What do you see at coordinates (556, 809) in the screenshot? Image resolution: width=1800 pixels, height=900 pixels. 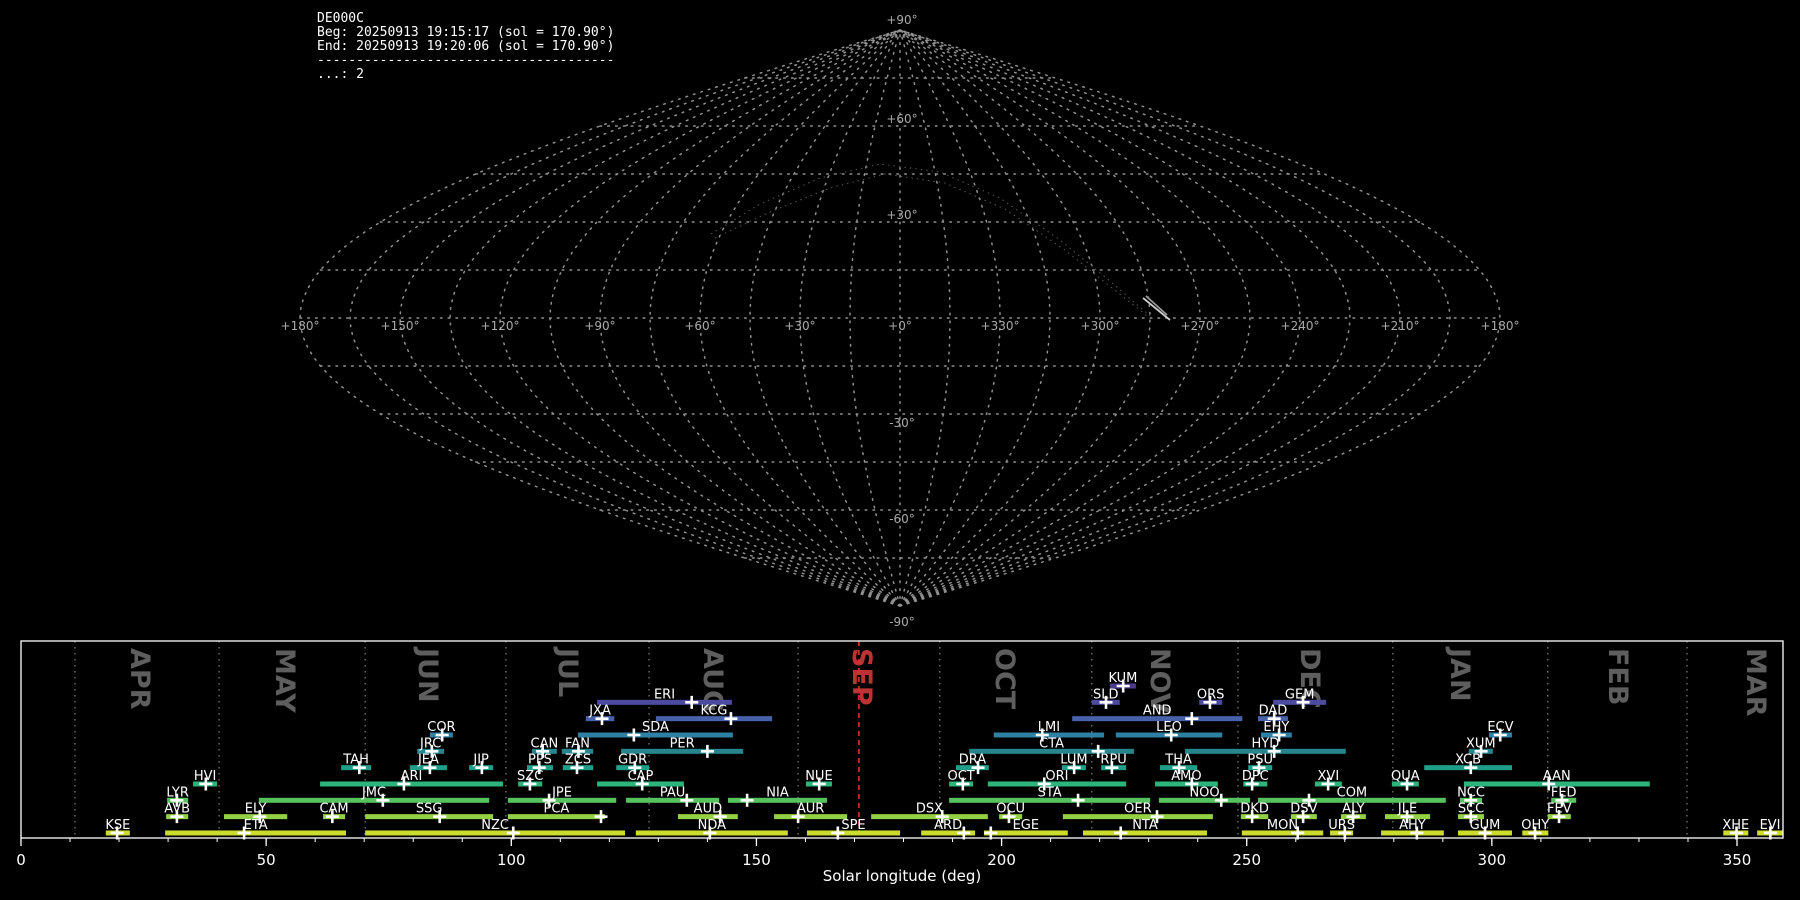 I see `shower-code-label: PCA` at bounding box center [556, 809].